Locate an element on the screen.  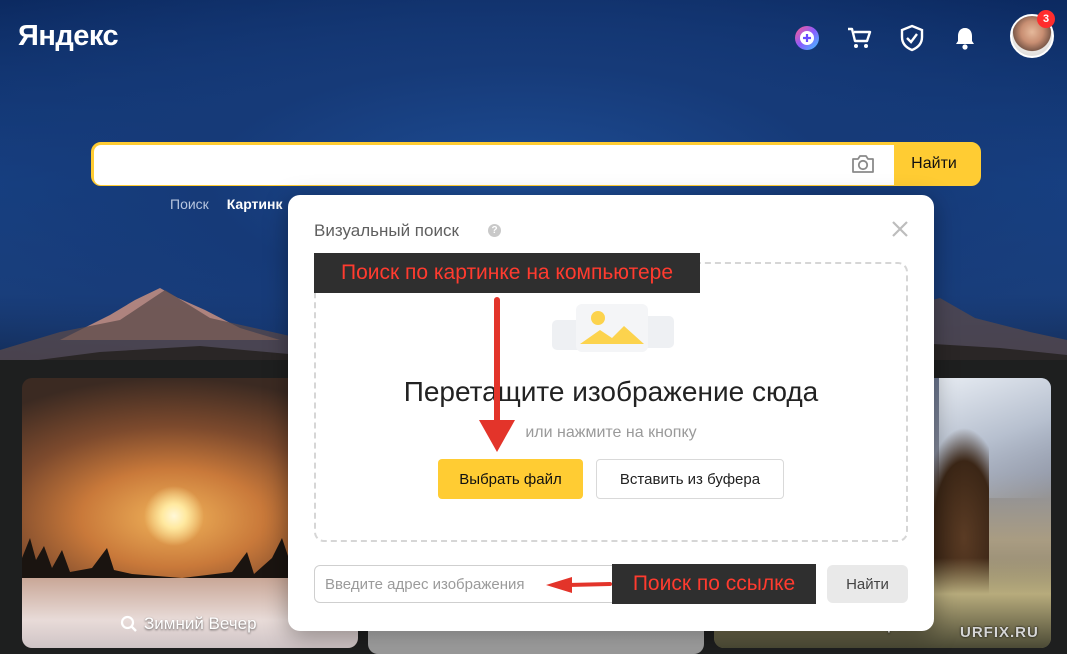
drop-subtext: или нажмите на кнопку is located at coordinates (611, 432).